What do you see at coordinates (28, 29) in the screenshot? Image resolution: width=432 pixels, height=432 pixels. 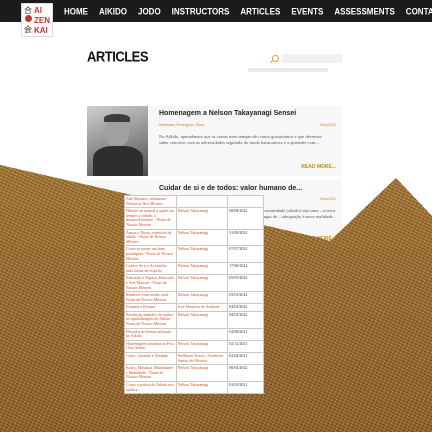 I see `logo-kanji-bottom: 会` at bounding box center [28, 29].